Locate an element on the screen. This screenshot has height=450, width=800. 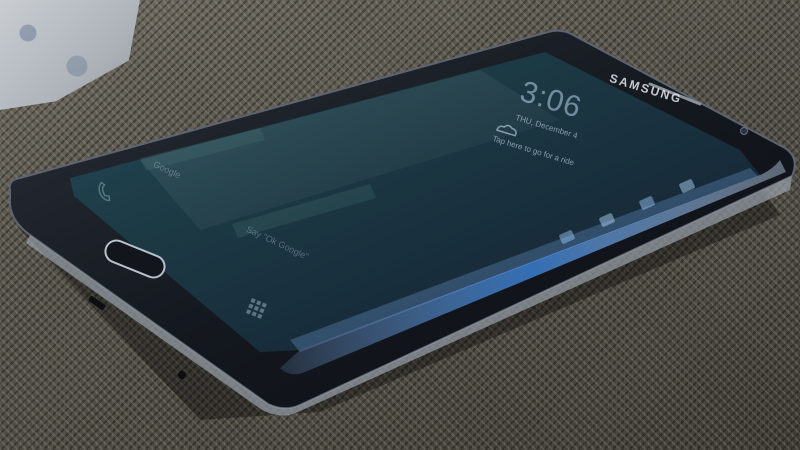
front-camera is located at coordinates (744, 131).